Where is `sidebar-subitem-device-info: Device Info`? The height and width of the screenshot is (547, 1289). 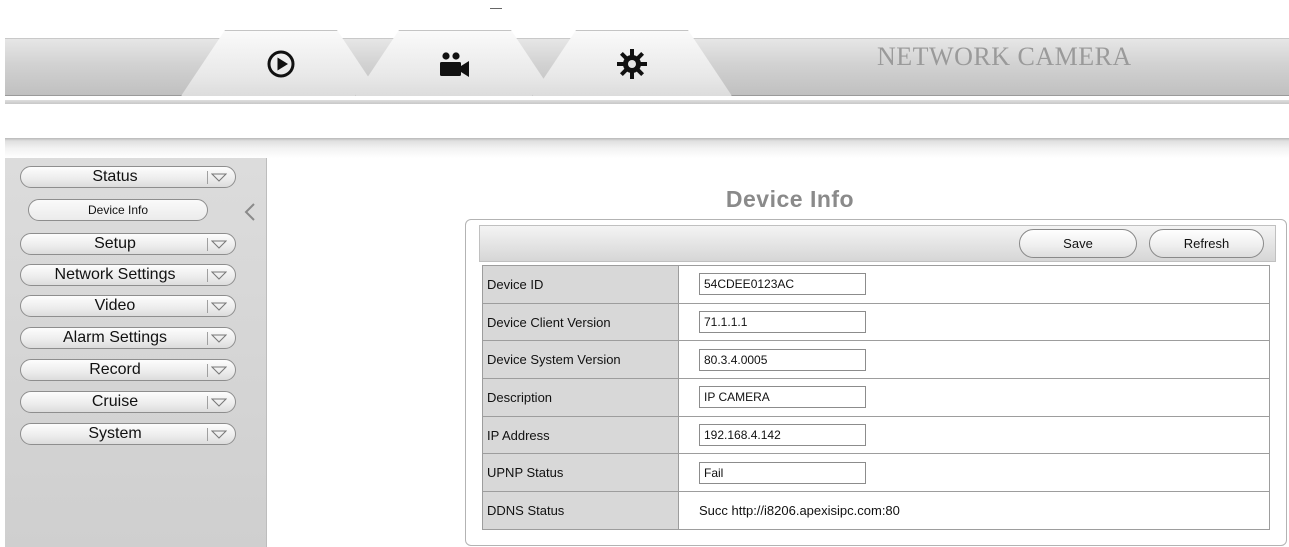 sidebar-subitem-device-info: Device Info is located at coordinates (118, 210).